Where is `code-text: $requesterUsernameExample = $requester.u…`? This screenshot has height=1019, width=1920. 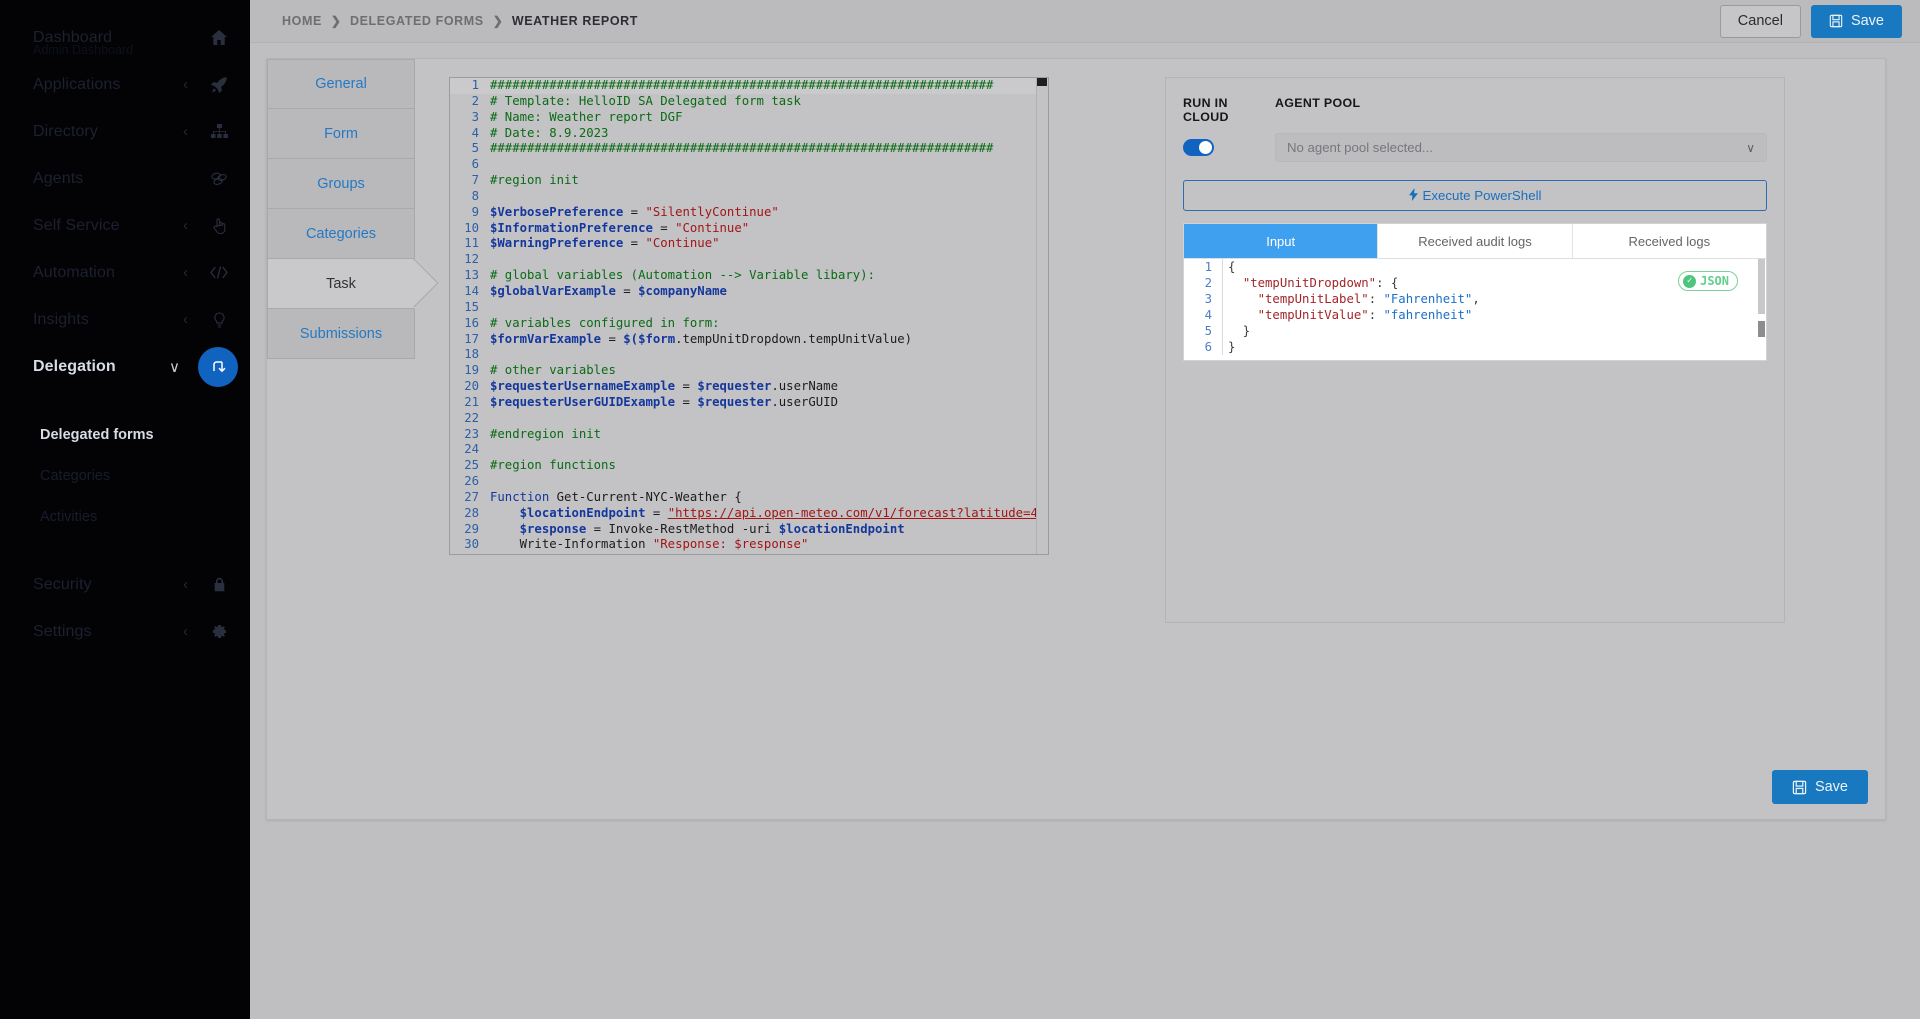 code-text: $requesterUsernameExample = $requester.u… is located at coordinates (664, 386).